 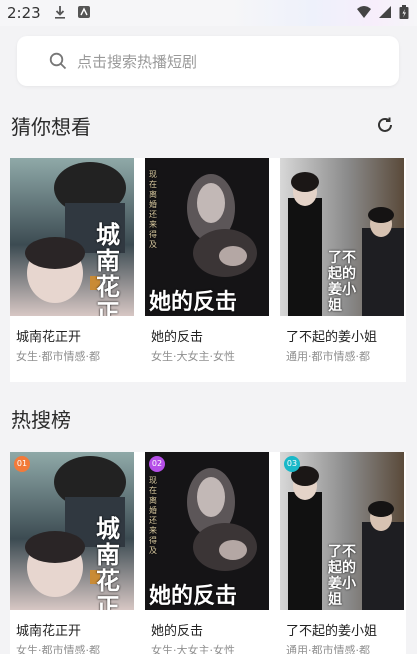 What do you see at coordinates (72, 531) in the screenshot?
I see `drama-cover: 城南花正开 01` at bounding box center [72, 531].